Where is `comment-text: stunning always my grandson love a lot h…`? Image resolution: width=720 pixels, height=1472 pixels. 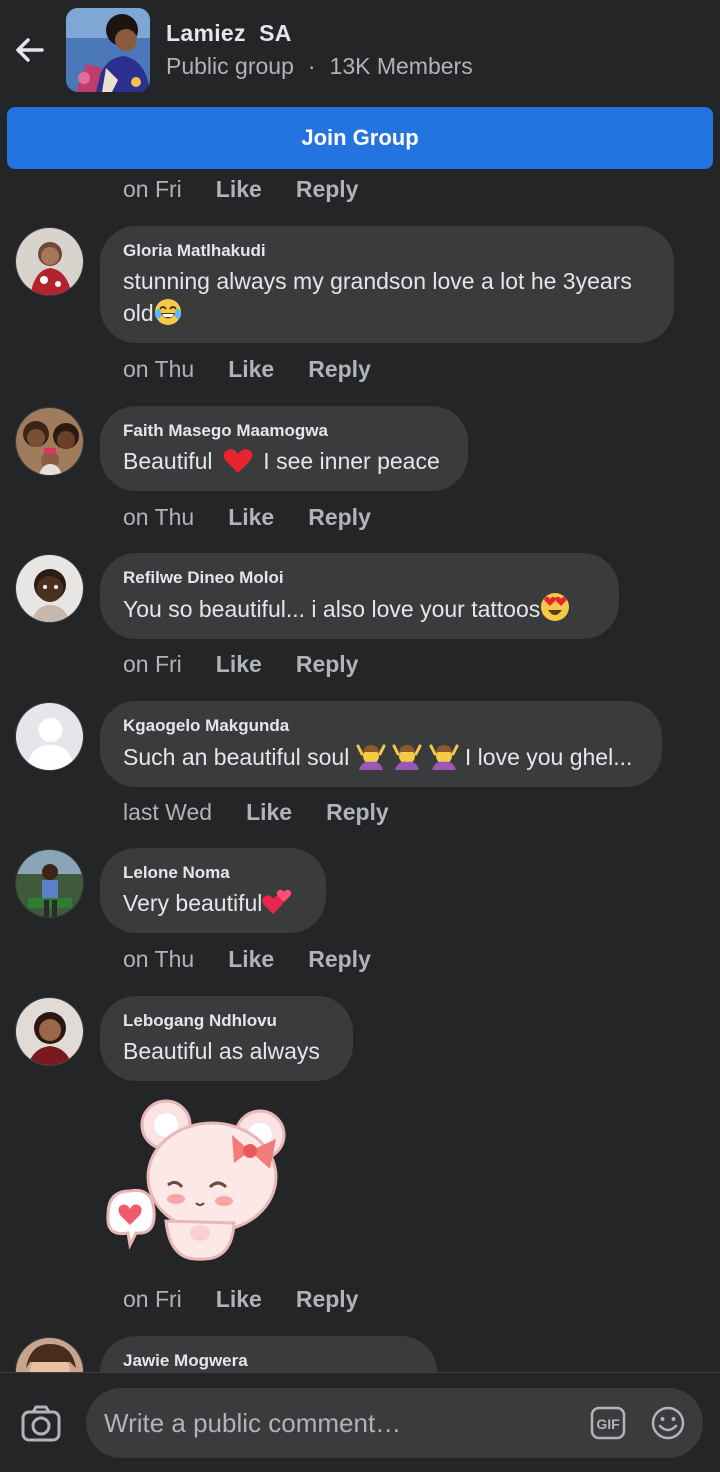
comment-text: stunning always my grandson love a lot h… is located at coordinates (387, 297).